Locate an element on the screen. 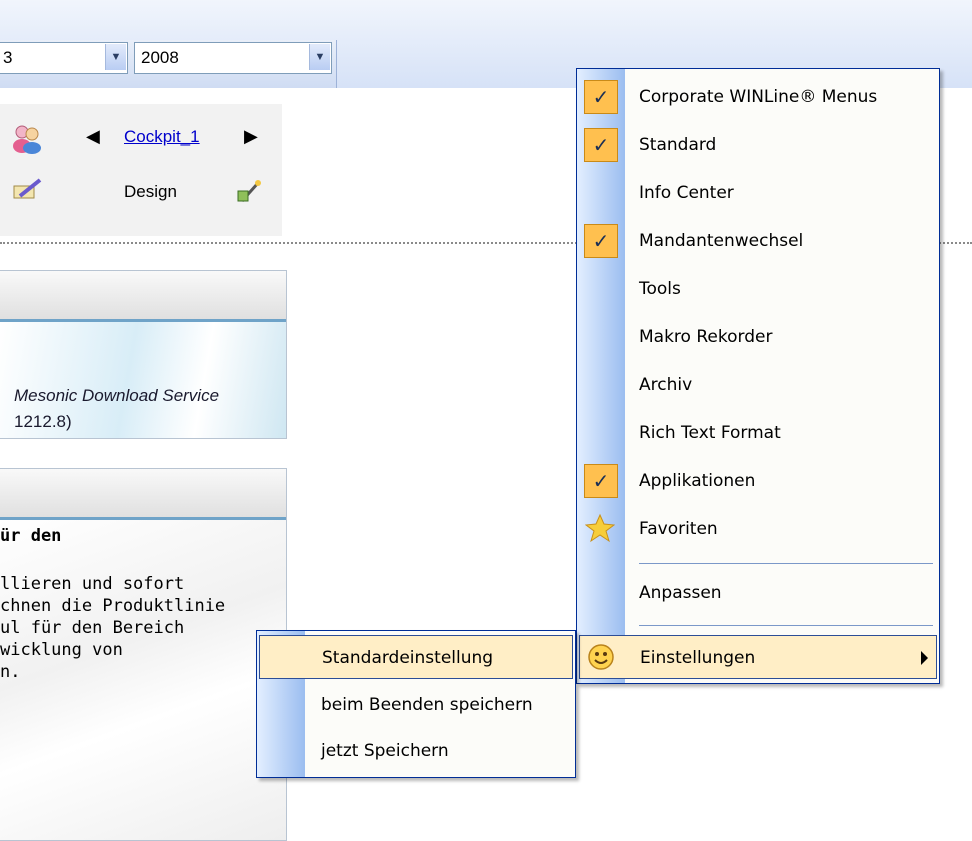 Image resolution: width=972 pixels, height=841 pixels. previous-cockpit-arrow: ◀ is located at coordinates (93, 136).